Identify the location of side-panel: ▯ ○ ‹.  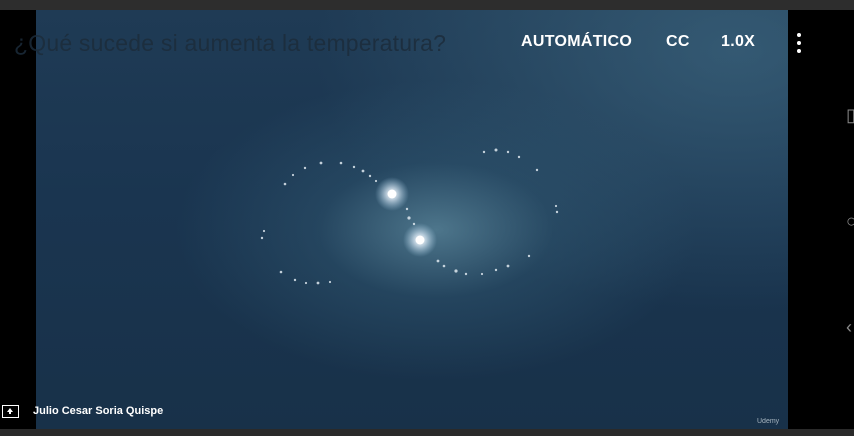
(821, 219).